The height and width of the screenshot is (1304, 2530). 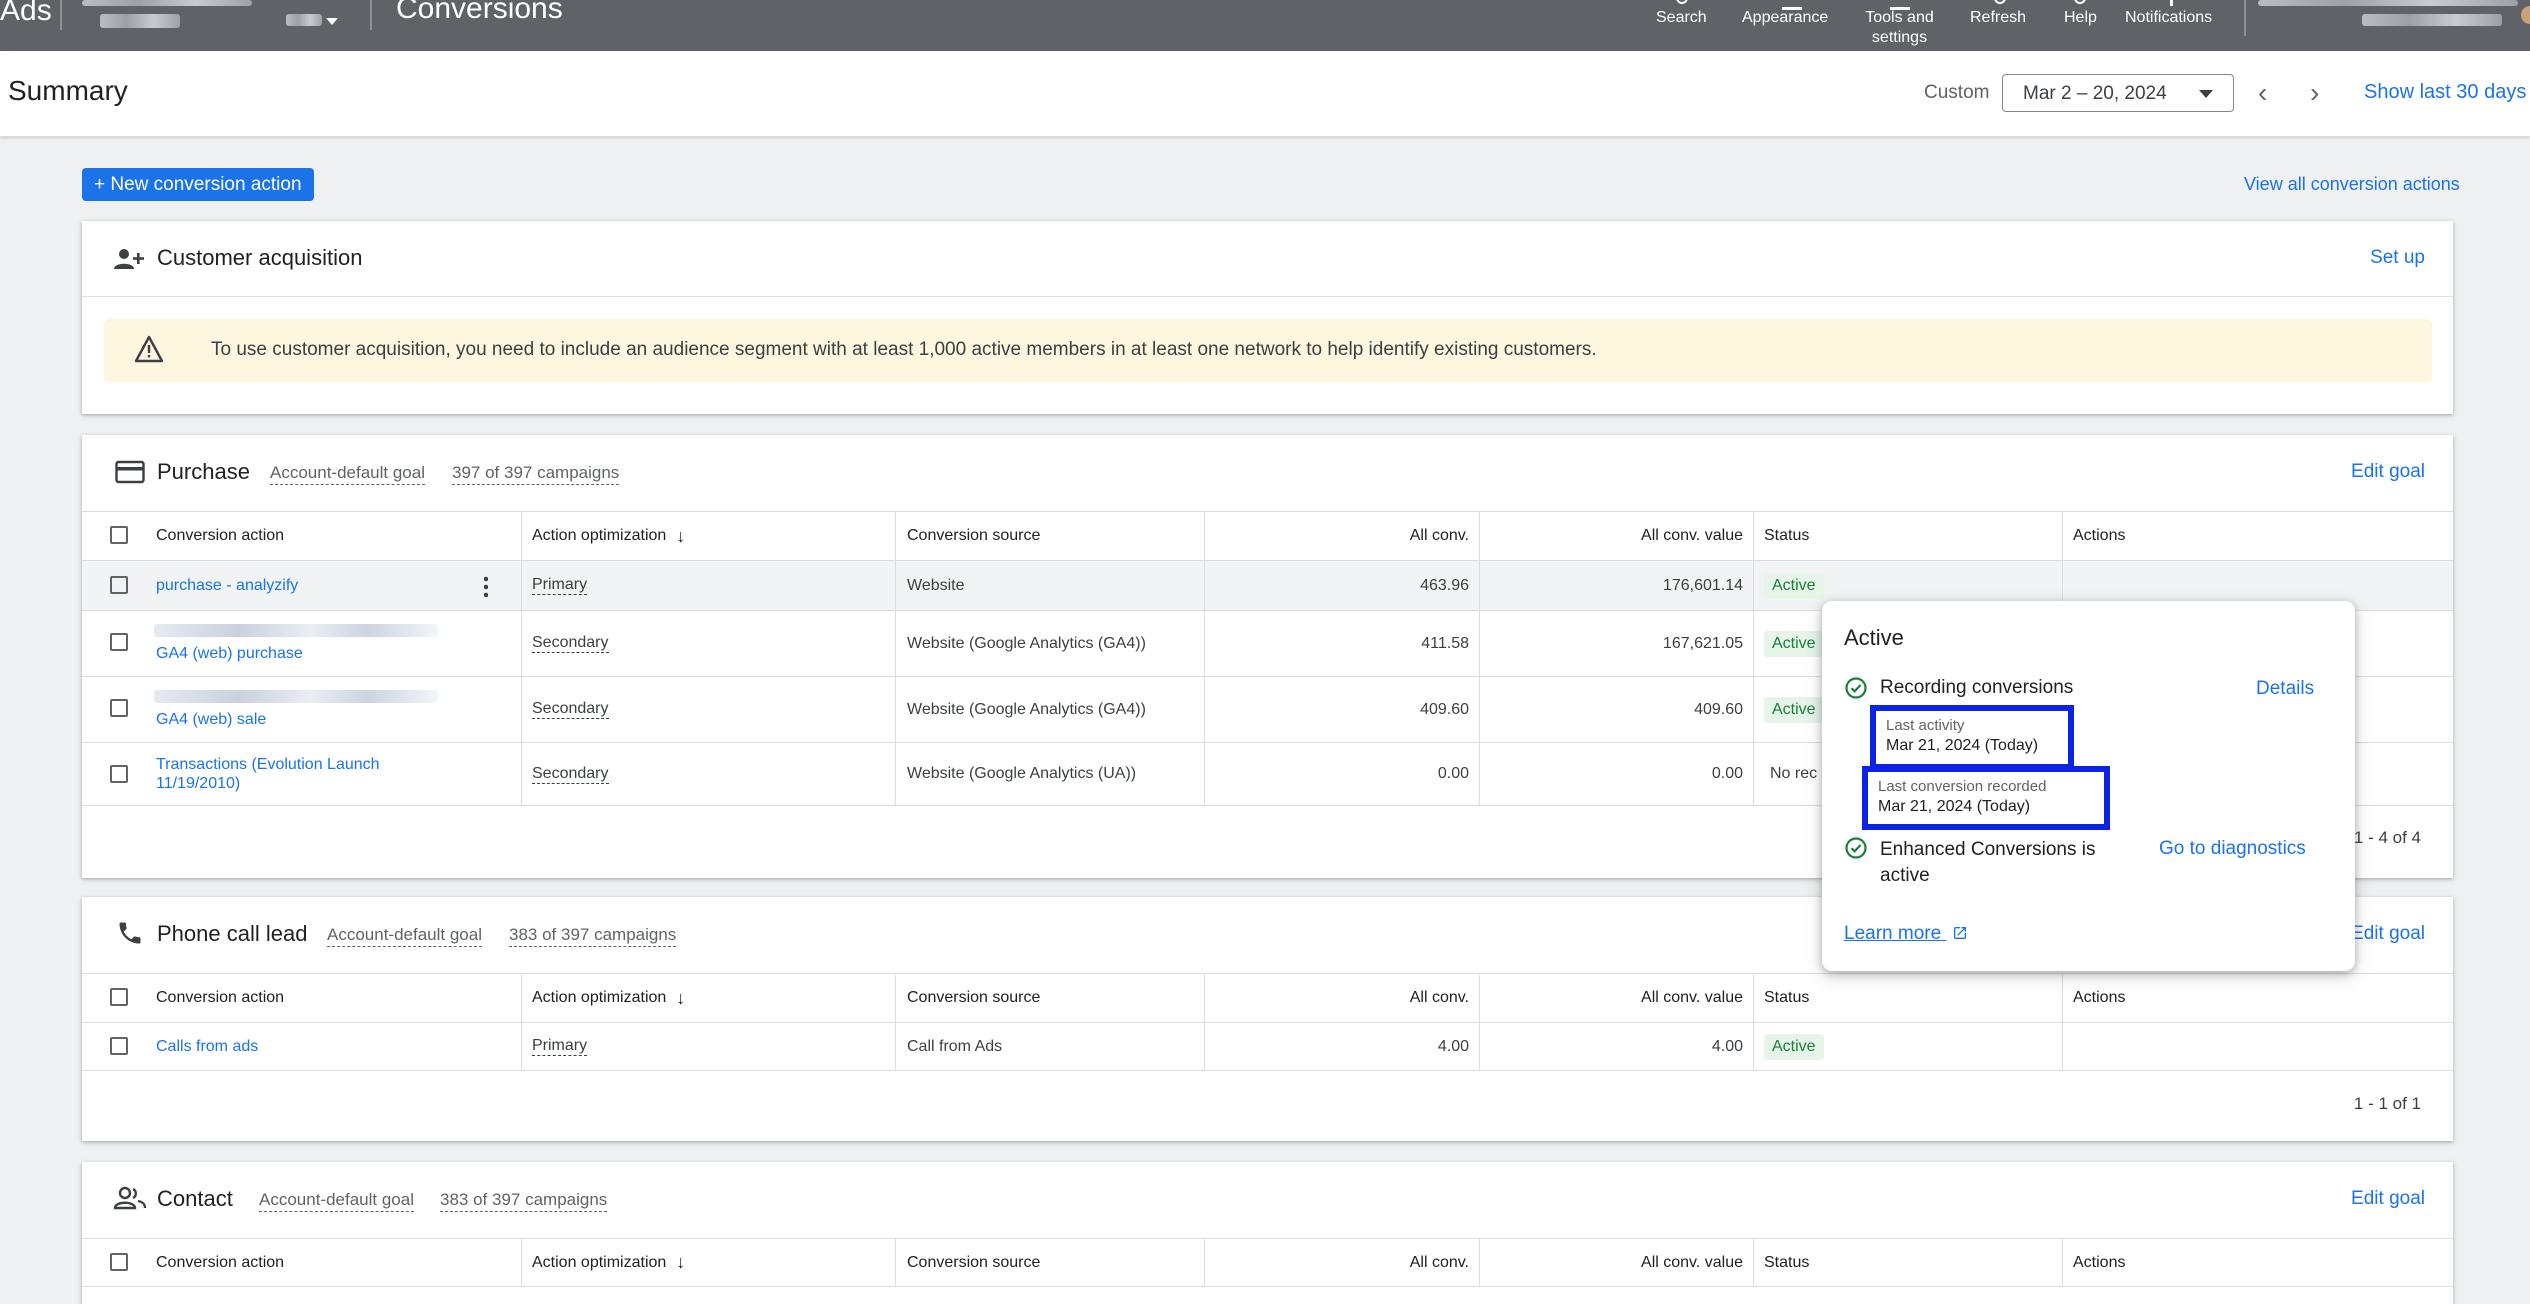 What do you see at coordinates (2080, 14) in the screenshot?
I see `help-tool: Help` at bounding box center [2080, 14].